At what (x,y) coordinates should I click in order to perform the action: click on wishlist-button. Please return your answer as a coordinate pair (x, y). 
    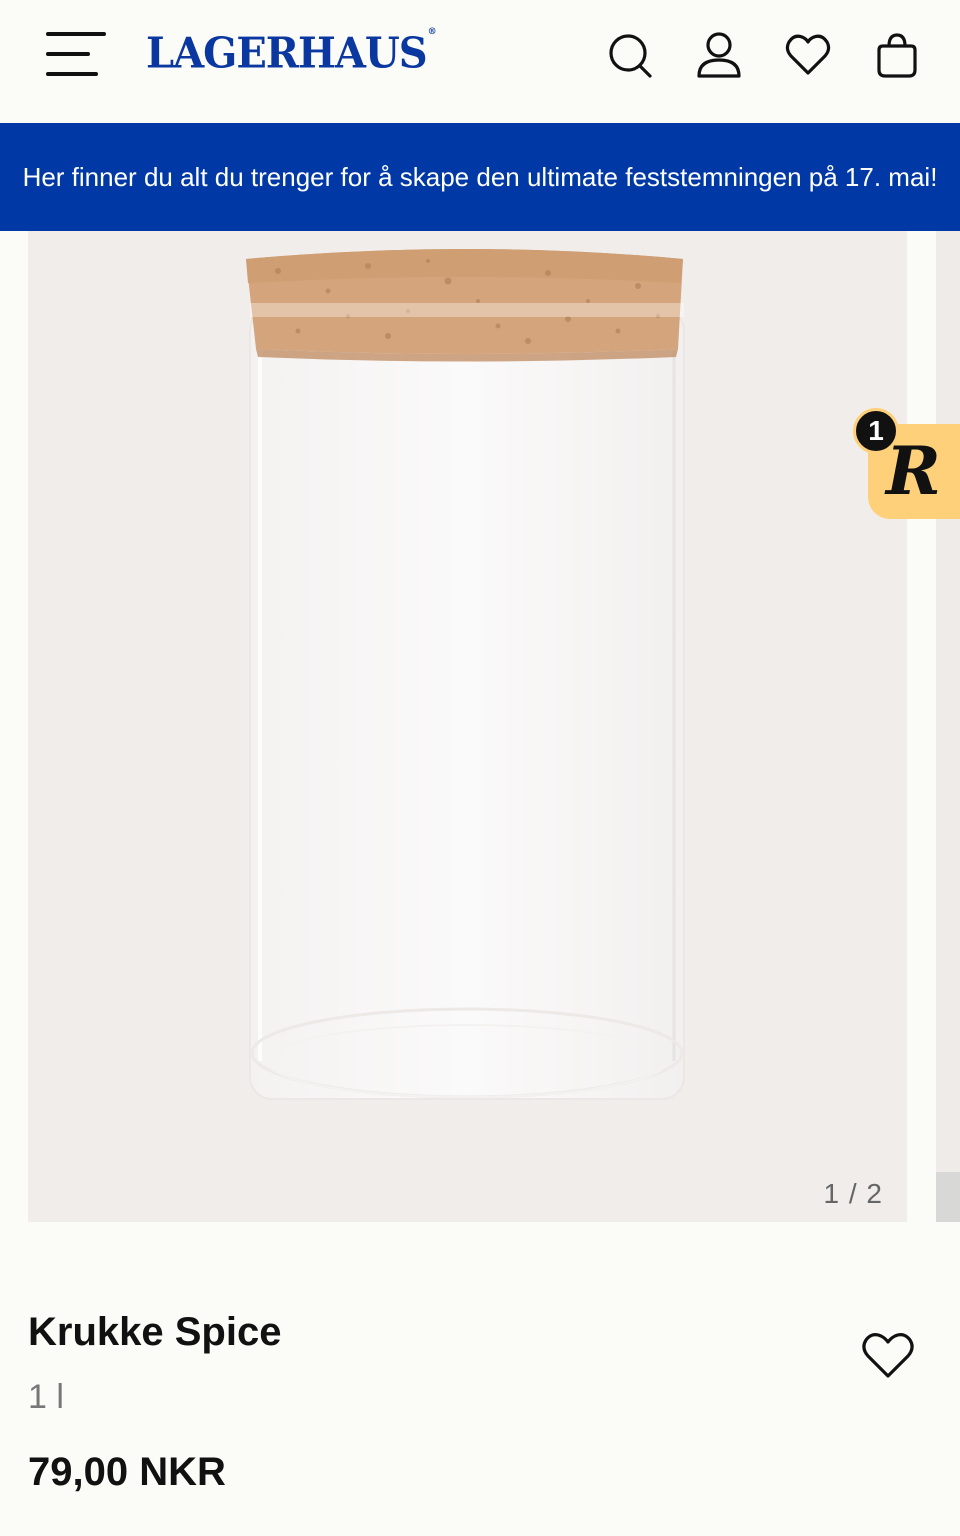
    Looking at the image, I should click on (808, 55).